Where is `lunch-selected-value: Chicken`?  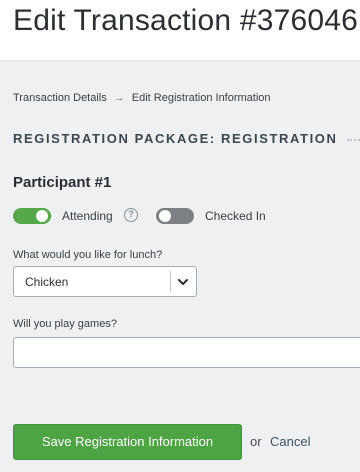
lunch-selected-value: Chicken is located at coordinates (47, 282).